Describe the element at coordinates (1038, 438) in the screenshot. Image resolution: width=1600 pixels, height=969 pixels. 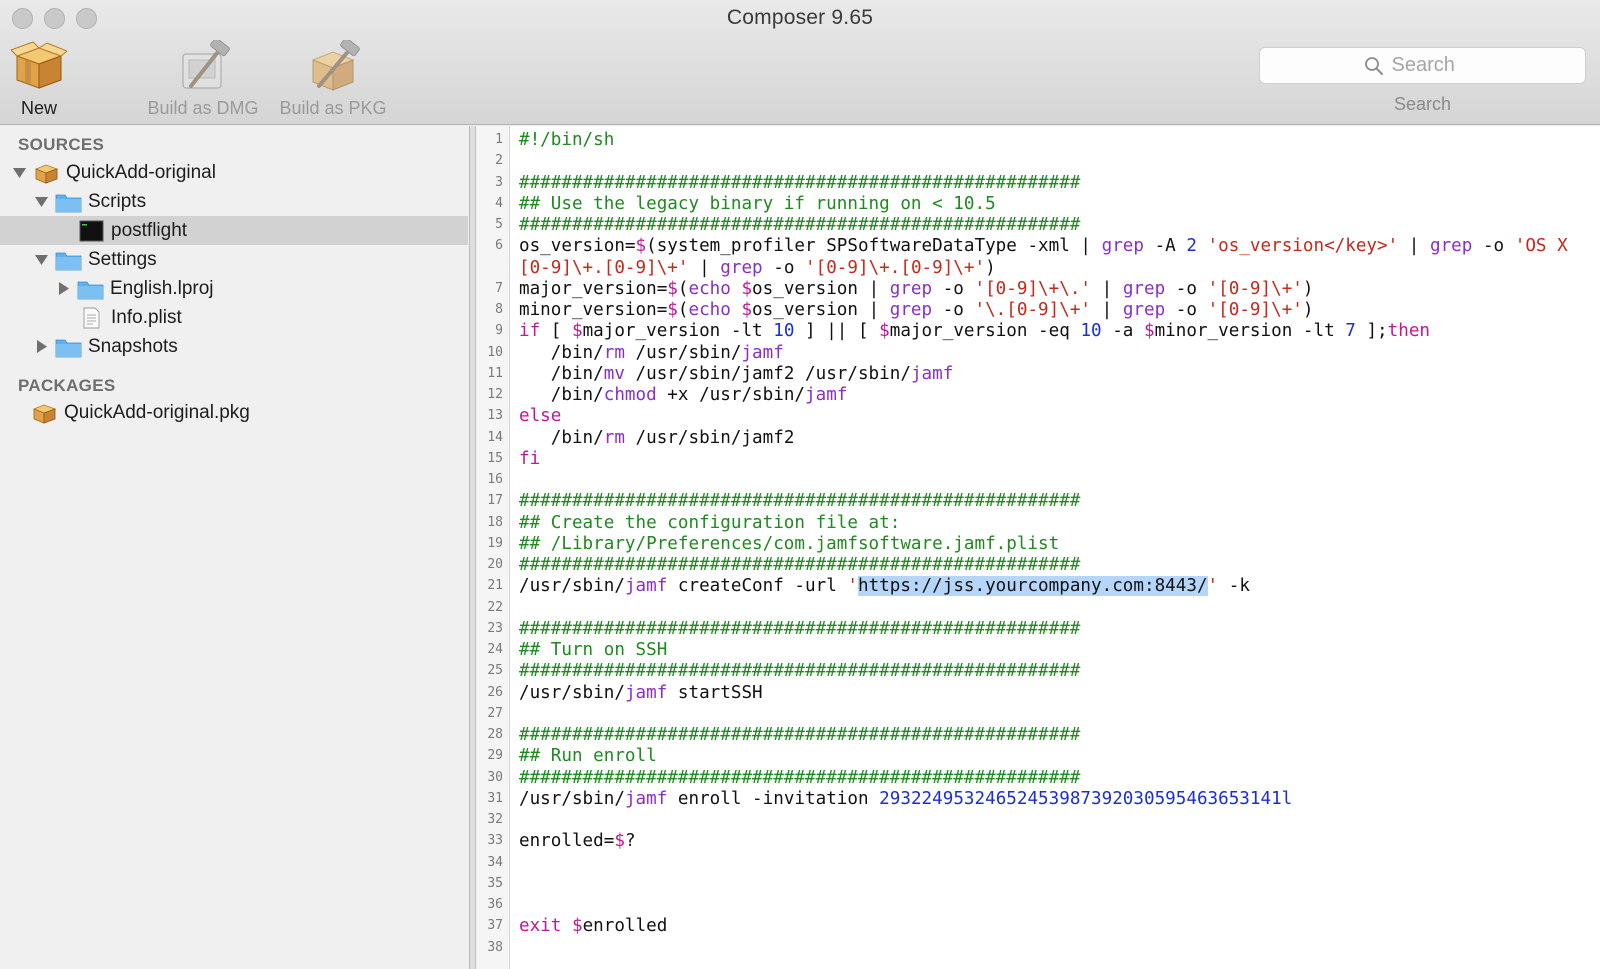
I see `code-line: 14 /bin/rm /usr/sbin/jamf2` at that location.